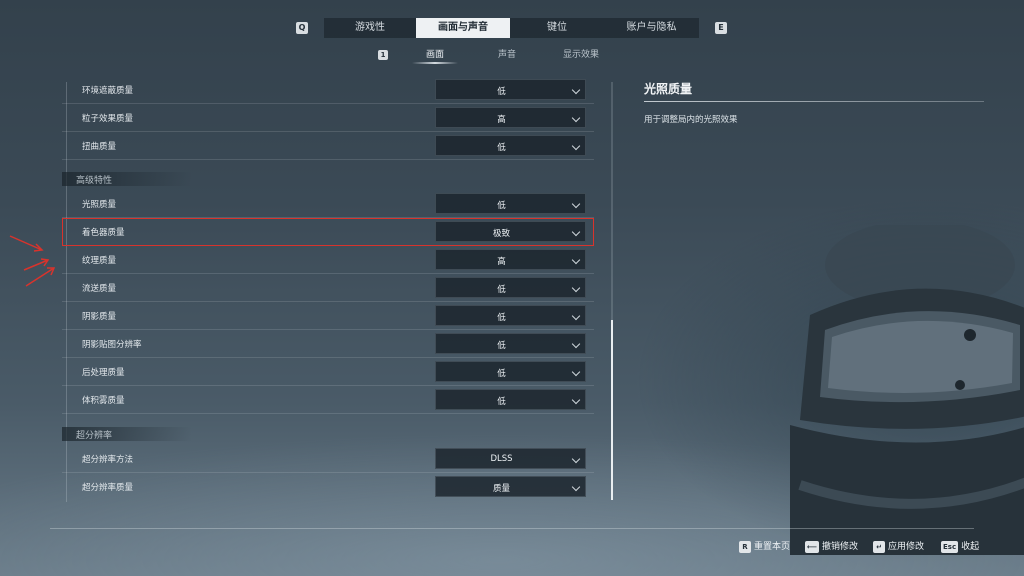 This screenshot has width=1024, height=576. Describe the element at coordinates (103, 373) in the screenshot. I see `setting-label: 后处理质量` at that location.